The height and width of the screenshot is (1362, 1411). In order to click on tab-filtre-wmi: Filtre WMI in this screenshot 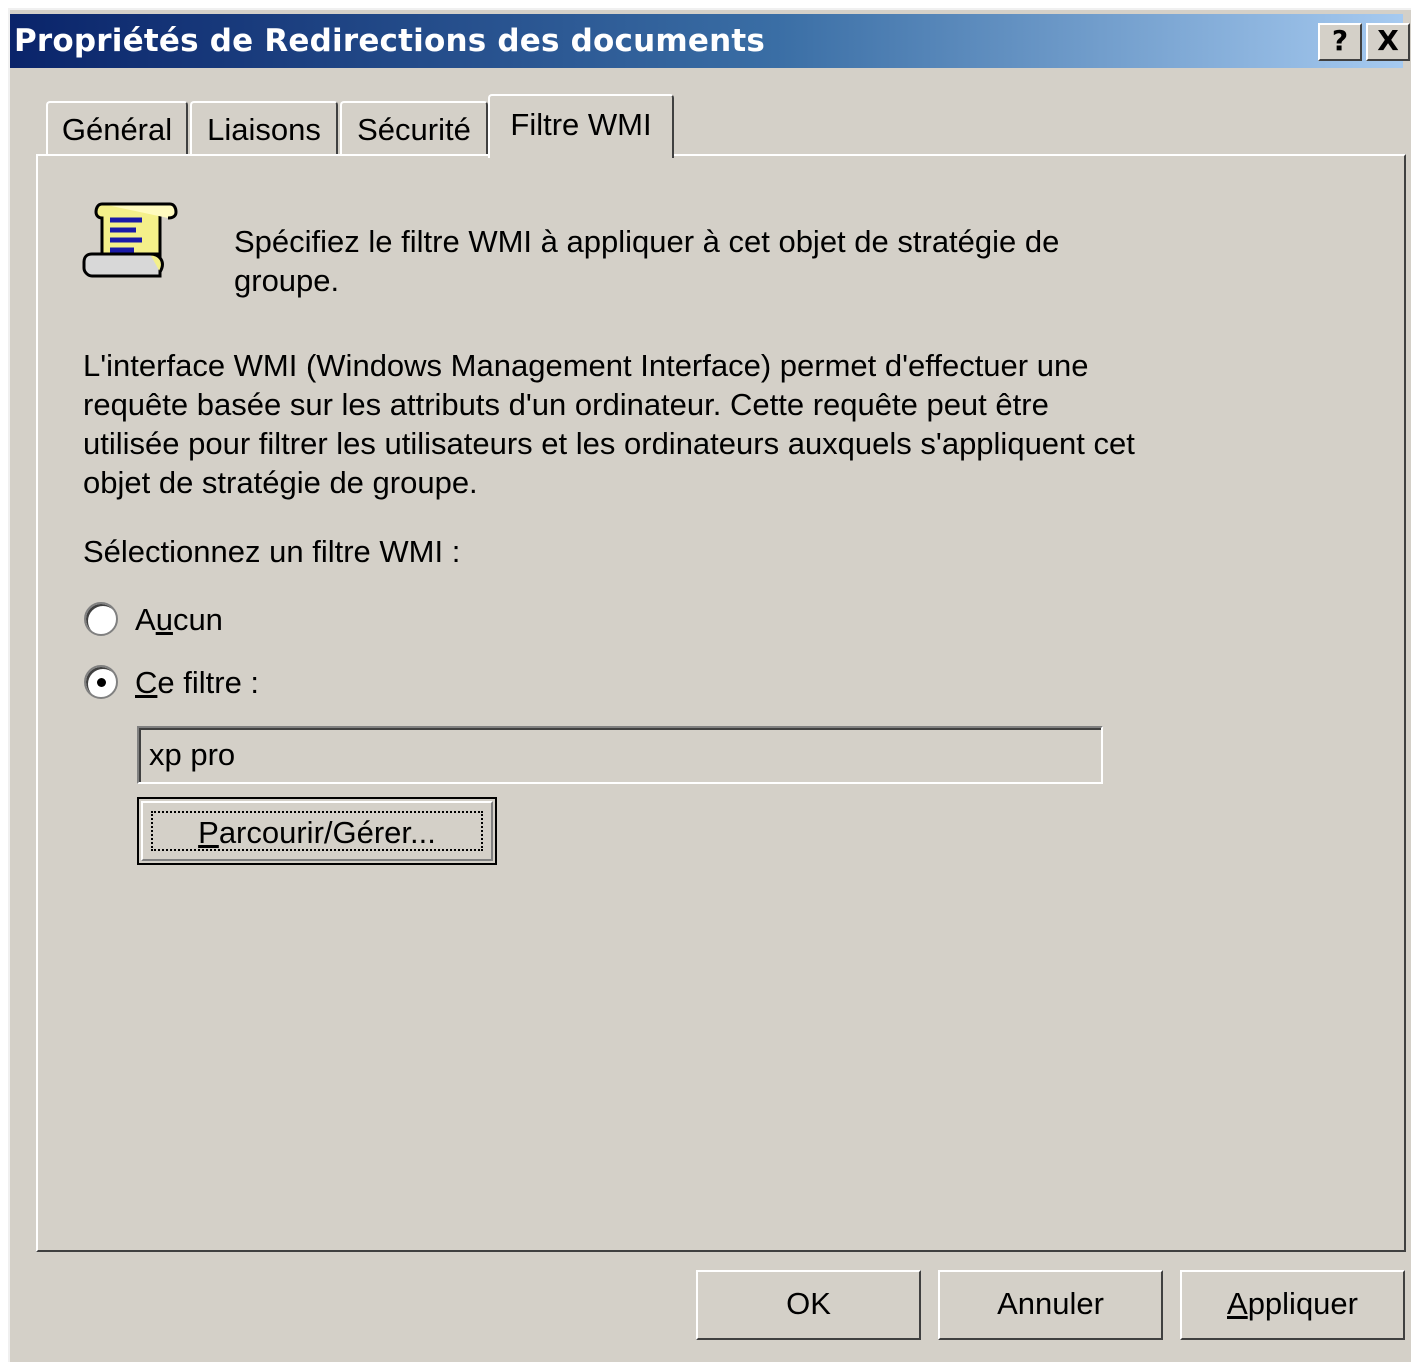, I will do `click(581, 126)`.